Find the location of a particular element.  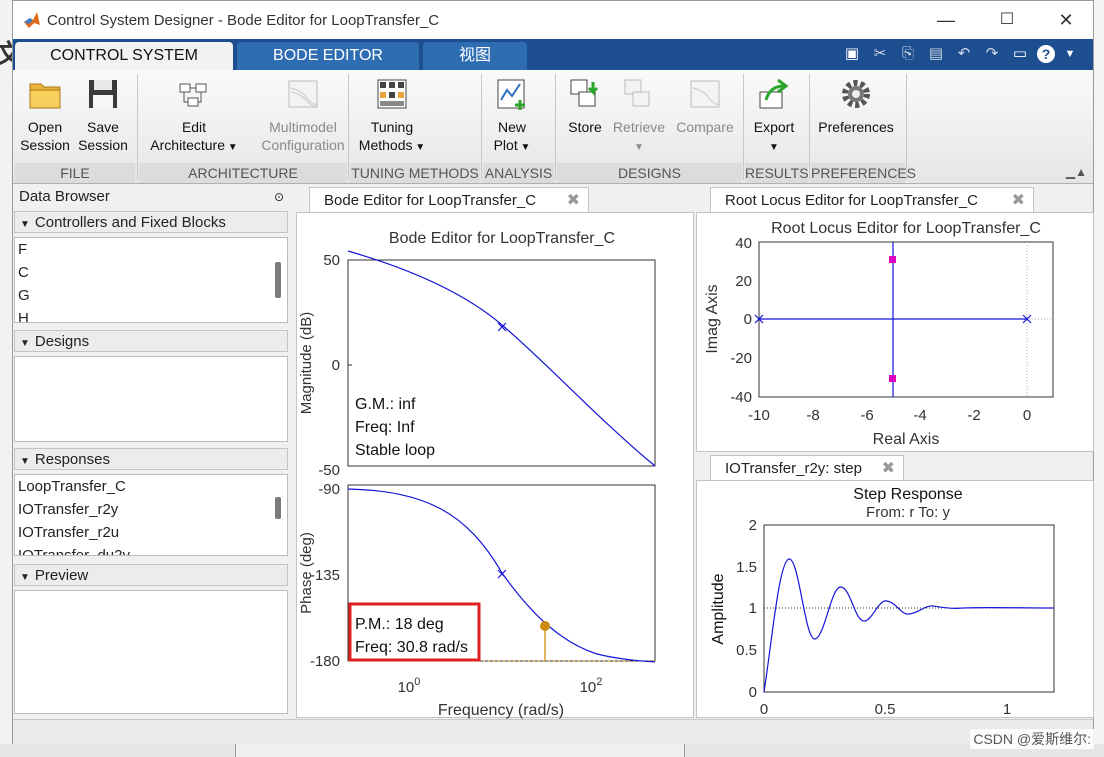

tuning-icon is located at coordinates (392, 94).